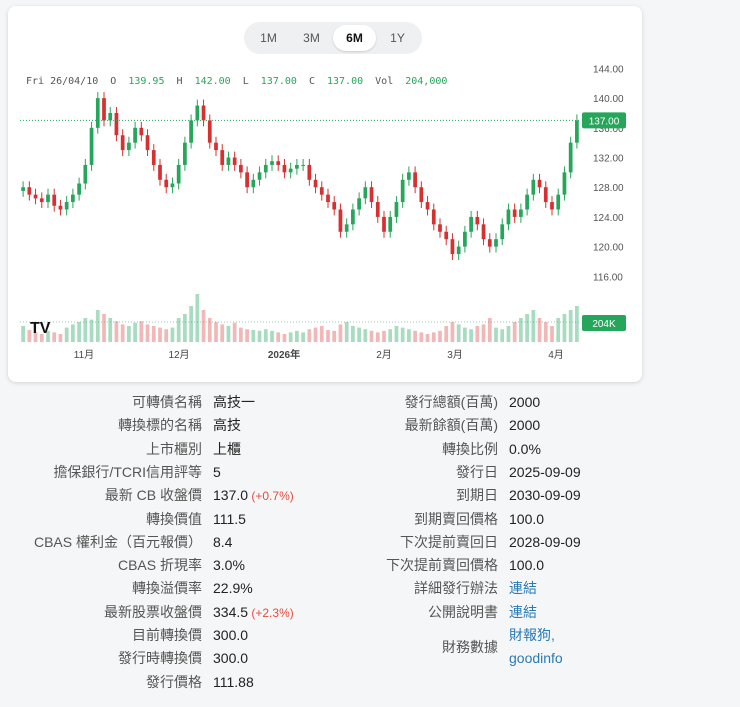 This screenshot has height=707, width=740. What do you see at coordinates (536, 658) in the screenshot?
I see `financial-link-goodinfo: goodinfo` at bounding box center [536, 658].